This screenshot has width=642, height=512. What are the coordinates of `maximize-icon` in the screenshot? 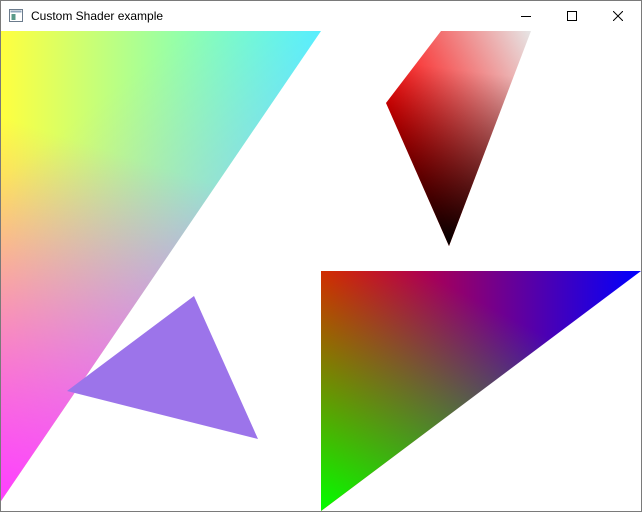 It's located at (572, 16).